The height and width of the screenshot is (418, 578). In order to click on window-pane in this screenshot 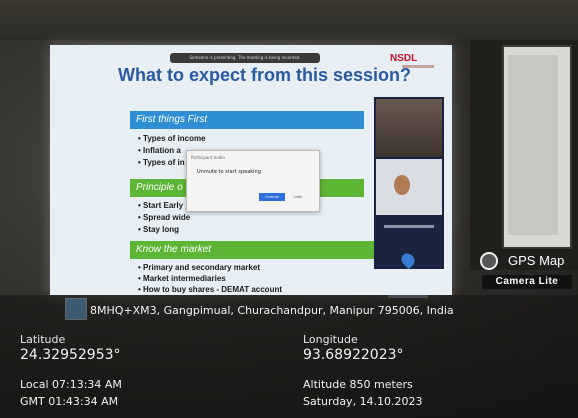, I will do `click(533, 145)`.